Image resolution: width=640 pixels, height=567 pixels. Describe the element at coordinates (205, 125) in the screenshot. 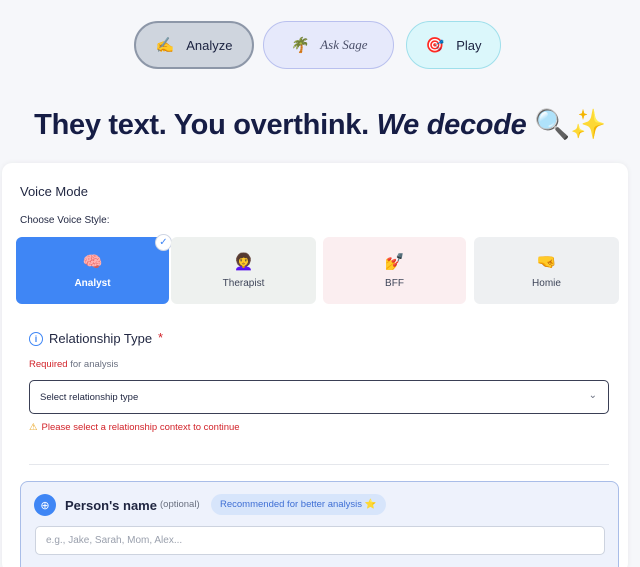

I see `headline-part1: They text. You overthink.` at that location.